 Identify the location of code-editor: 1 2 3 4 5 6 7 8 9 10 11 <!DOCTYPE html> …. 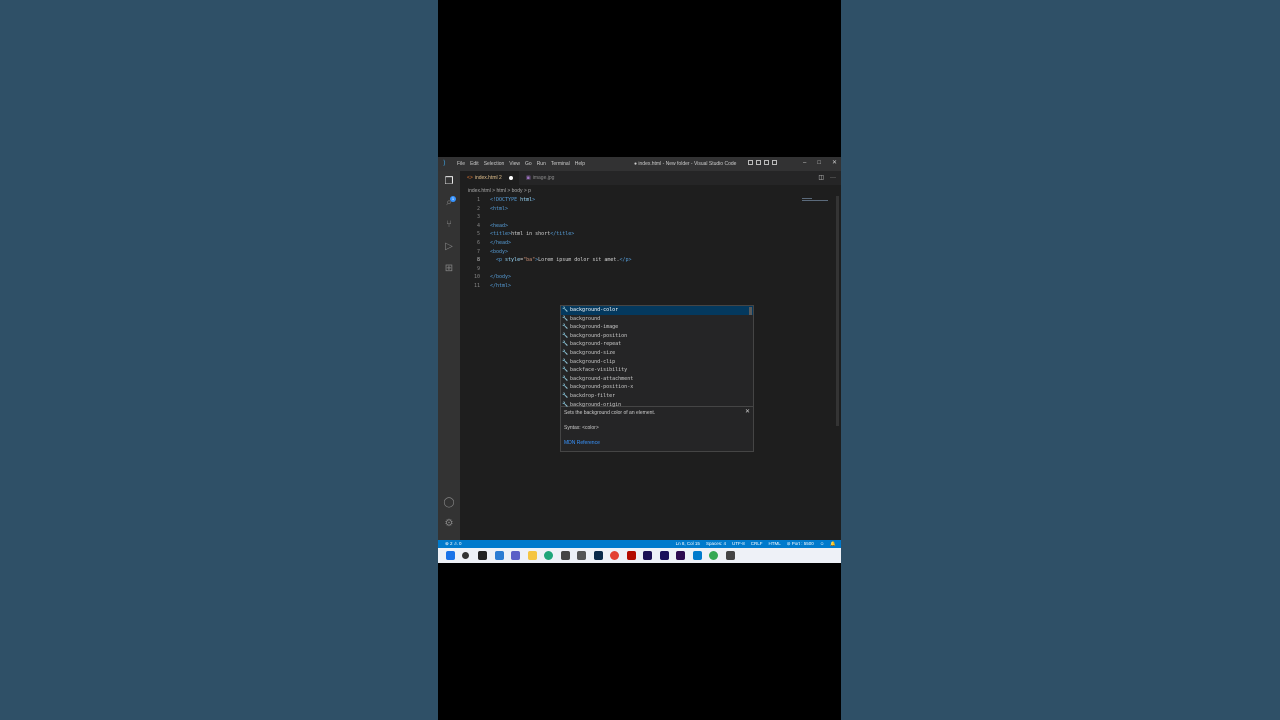
(650, 368).